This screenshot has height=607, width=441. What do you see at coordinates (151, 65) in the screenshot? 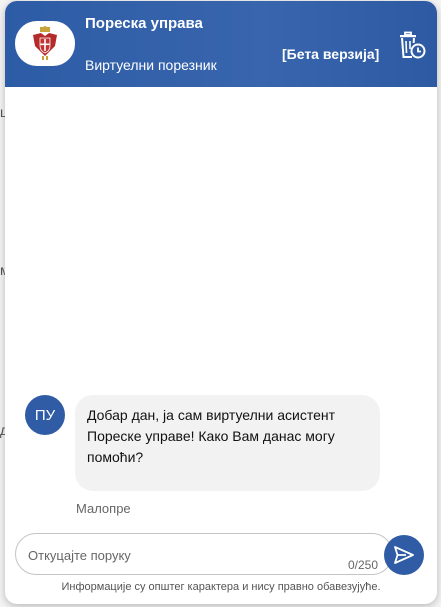
I see `header-subtitle: Виртуелни порезник` at bounding box center [151, 65].